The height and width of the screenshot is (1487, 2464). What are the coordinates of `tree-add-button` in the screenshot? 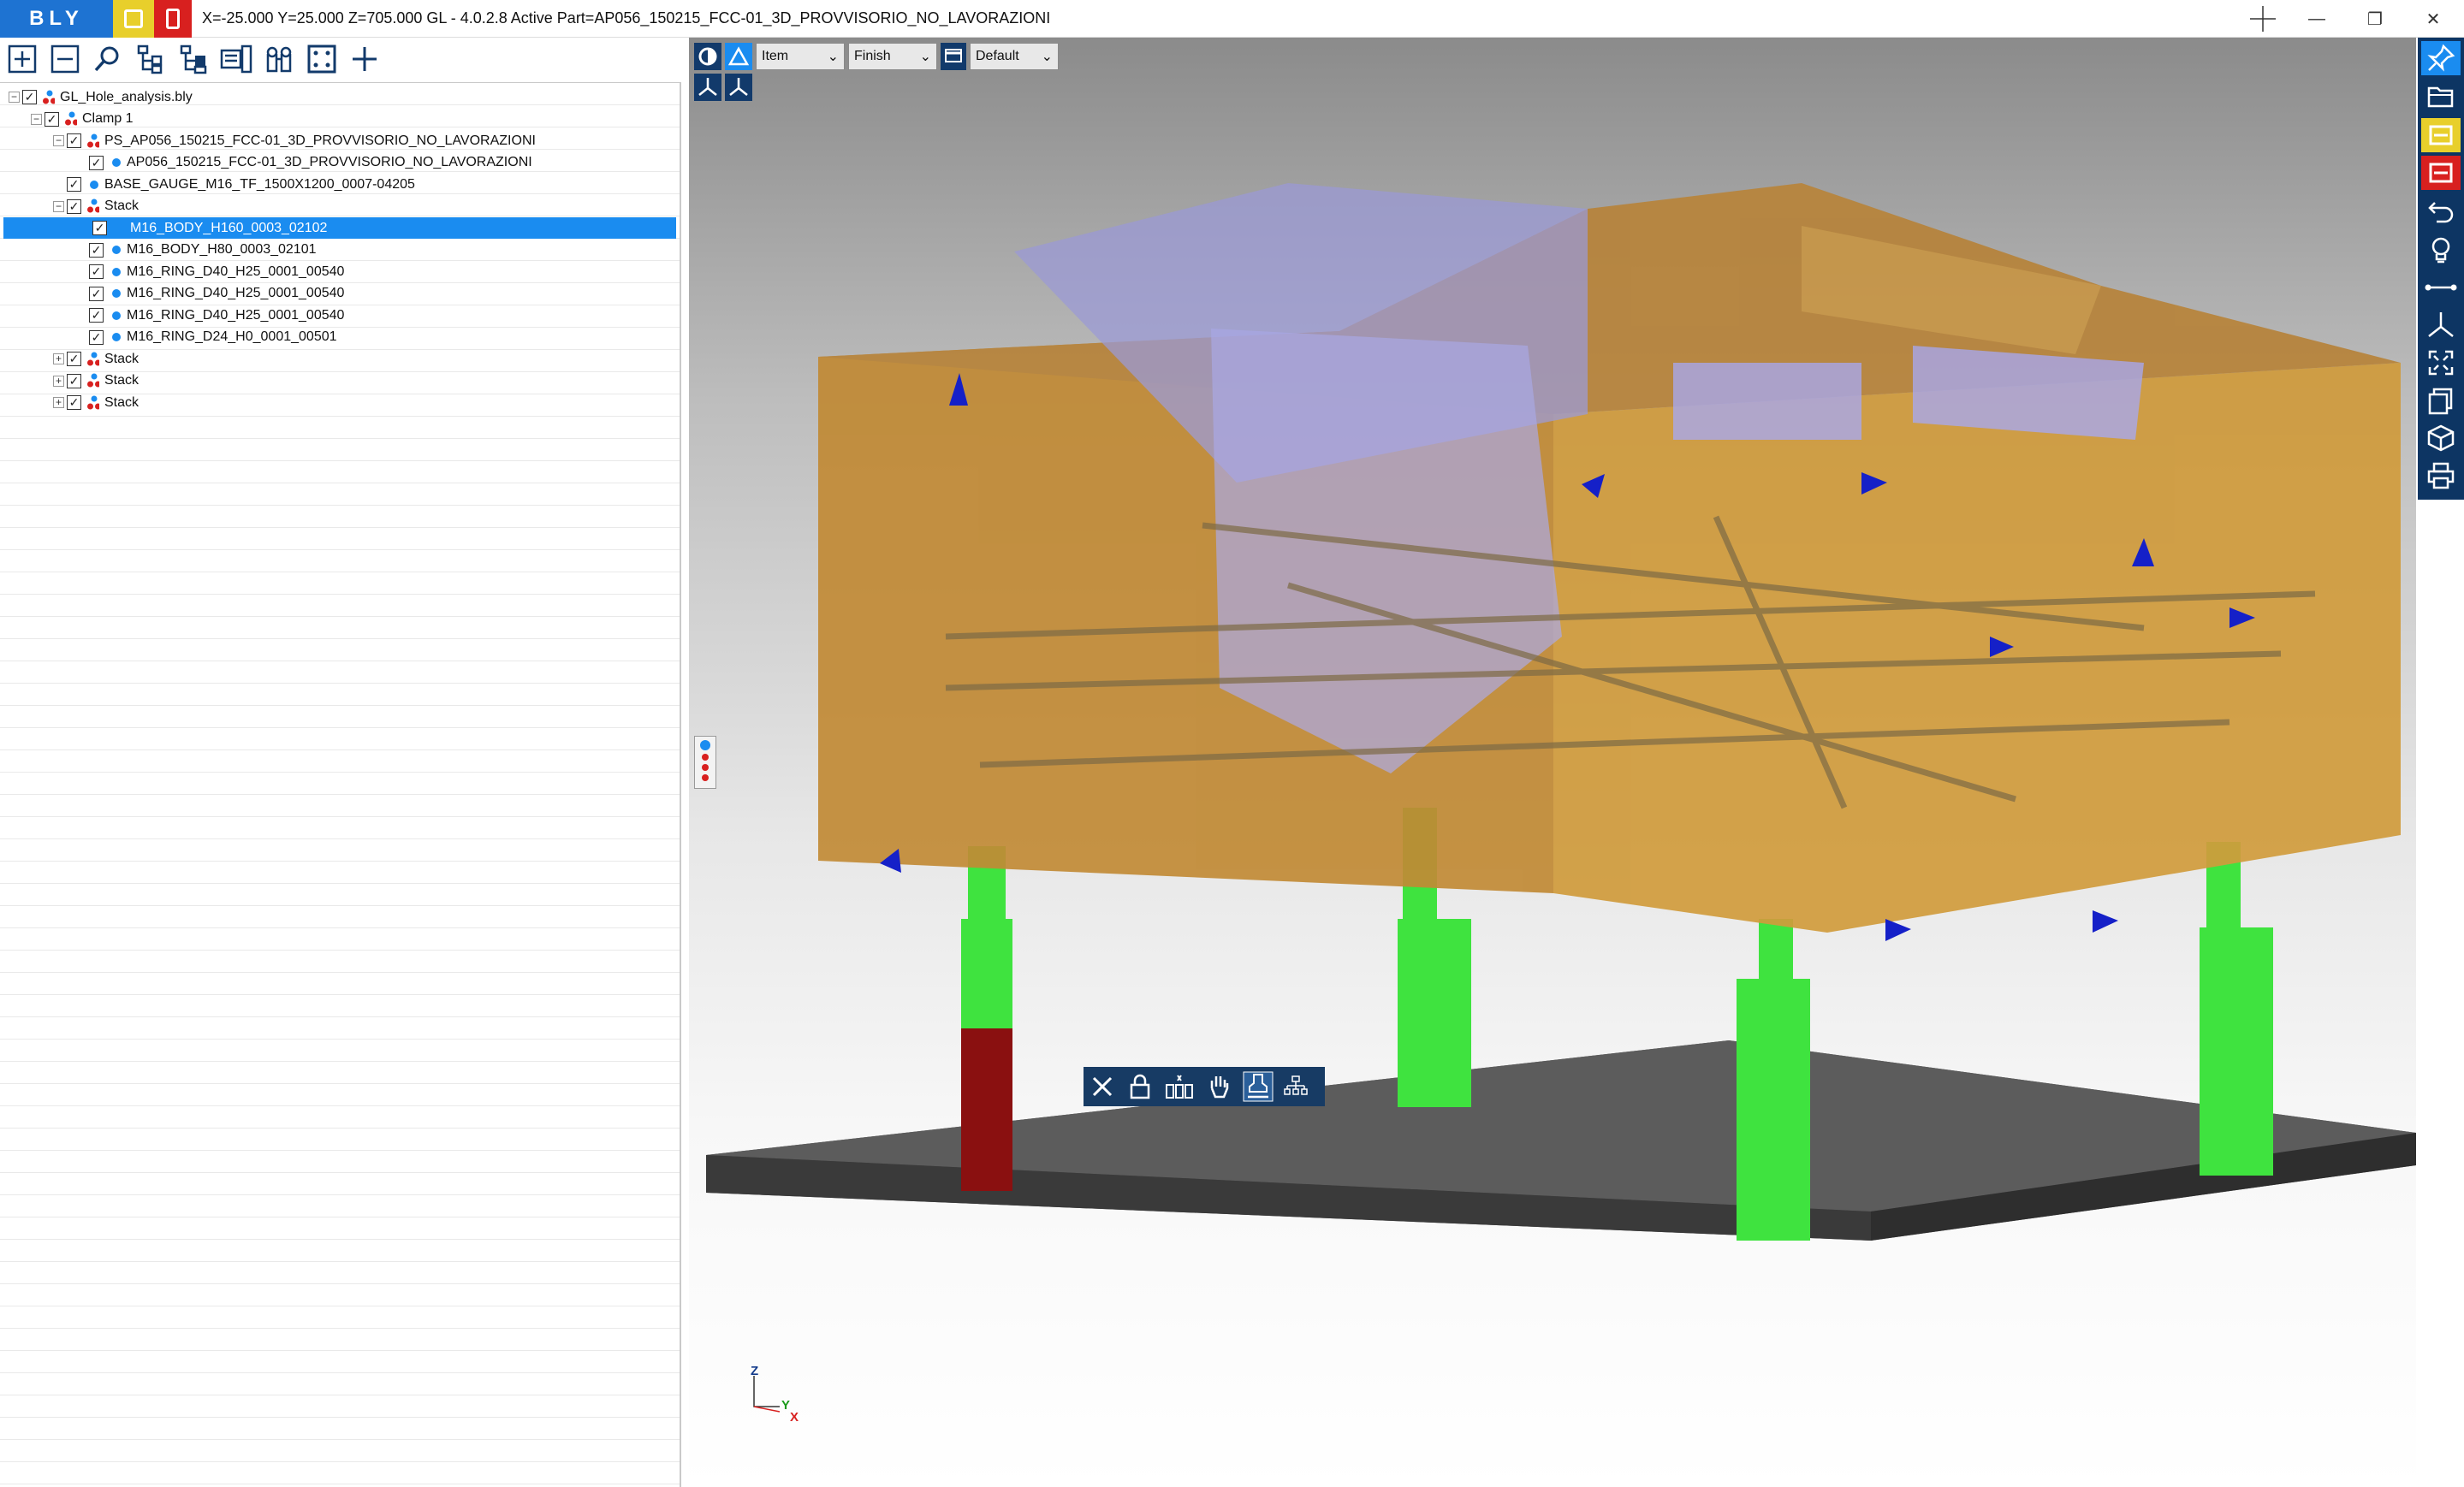 It's located at (193, 59).